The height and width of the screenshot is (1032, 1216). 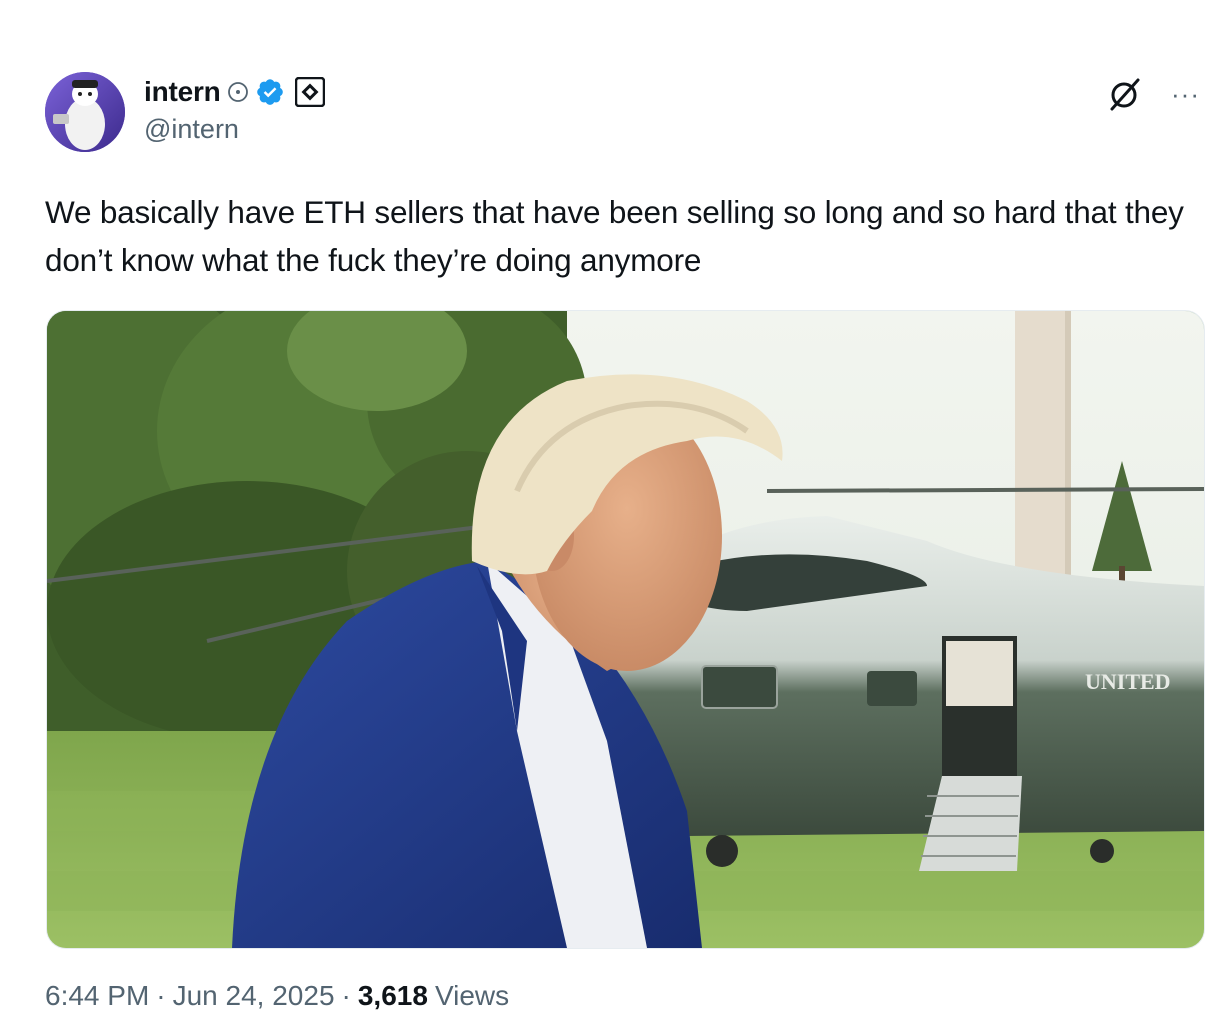 What do you see at coordinates (97, 996) in the screenshot?
I see `tweet-time: 6:44 PM` at bounding box center [97, 996].